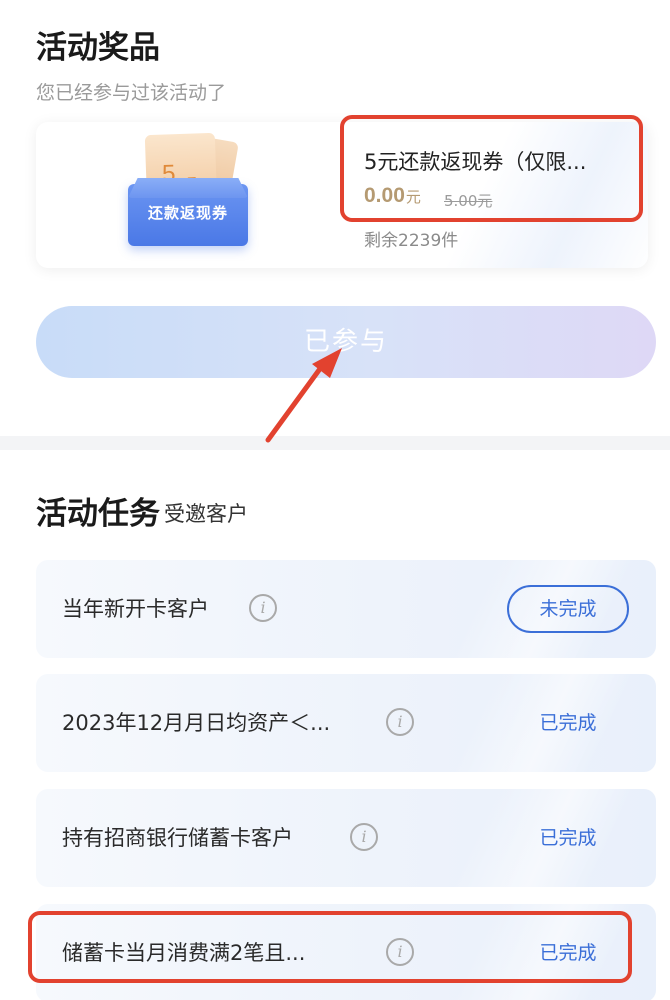 The height and width of the screenshot is (1000, 670). Describe the element at coordinates (206, 514) in the screenshot. I see `task-section-subtitle: 受邀客户` at that location.